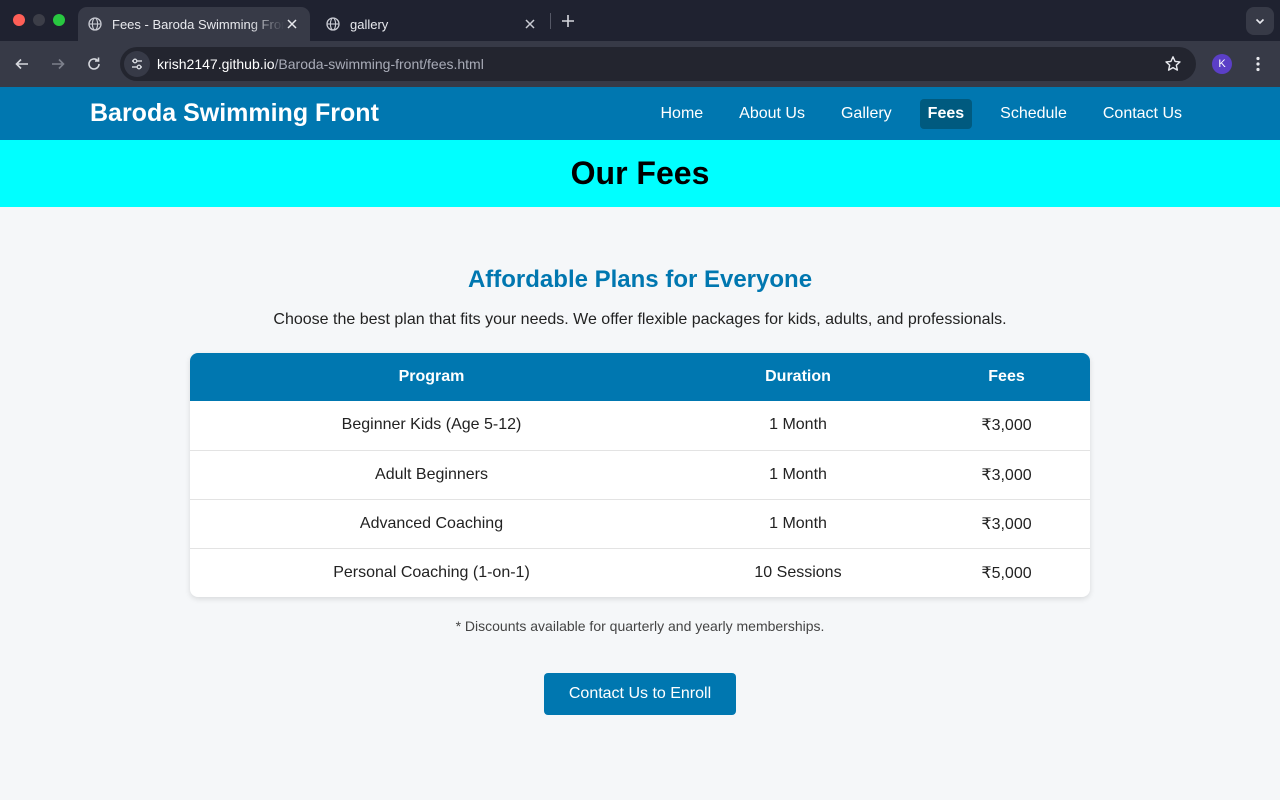  Describe the element at coordinates (550, 21) in the screenshot. I see `tab-divider` at that location.